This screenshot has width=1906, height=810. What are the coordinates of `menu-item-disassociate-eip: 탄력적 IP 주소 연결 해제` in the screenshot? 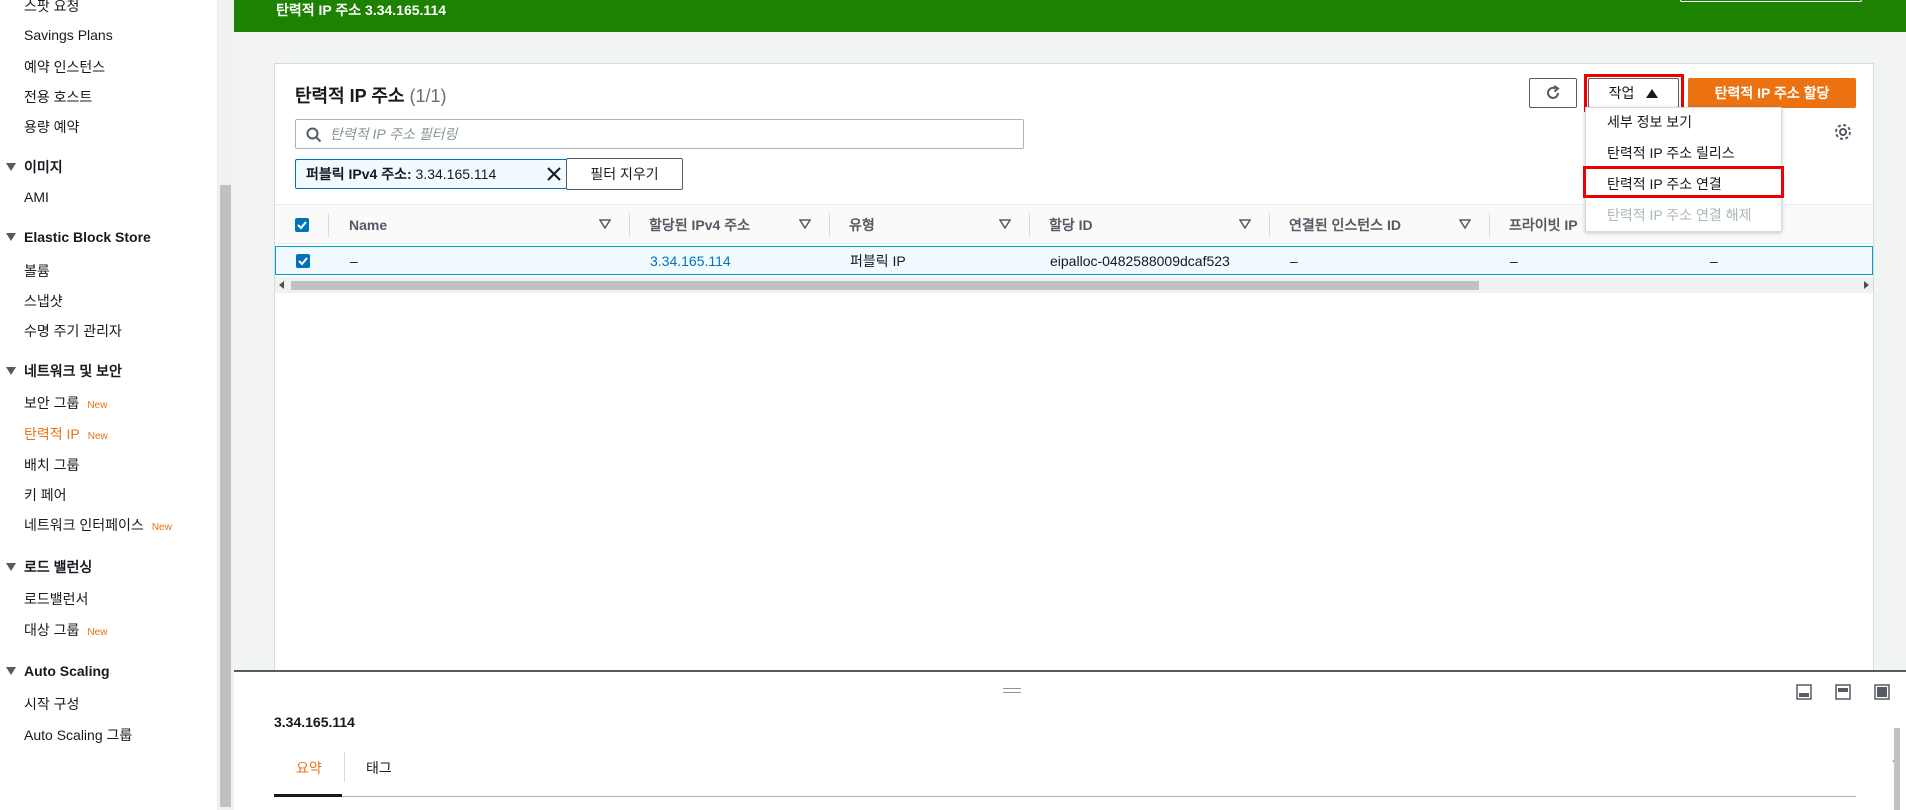 It's located at (1679, 215).